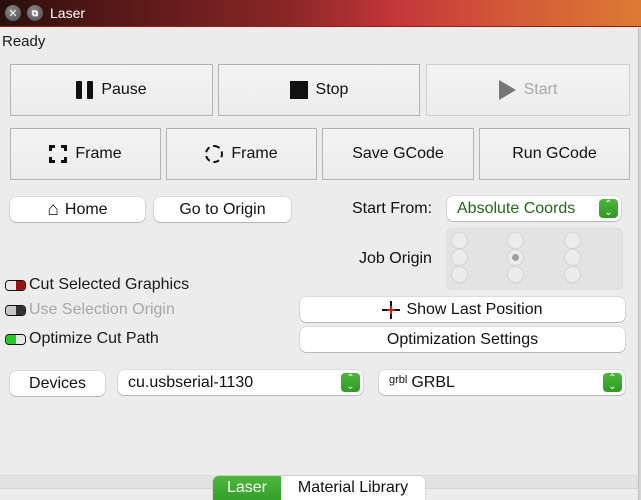 This screenshot has width=641, height=500. Describe the element at coordinates (572, 240) in the screenshot. I see `origin-top-right` at that location.